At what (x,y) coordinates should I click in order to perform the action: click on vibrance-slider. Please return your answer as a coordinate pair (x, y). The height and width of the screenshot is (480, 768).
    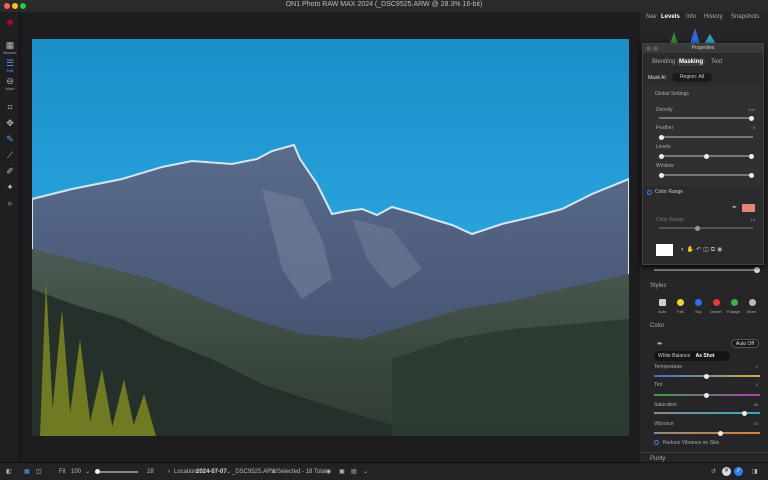
    Looking at the image, I should click on (707, 433).